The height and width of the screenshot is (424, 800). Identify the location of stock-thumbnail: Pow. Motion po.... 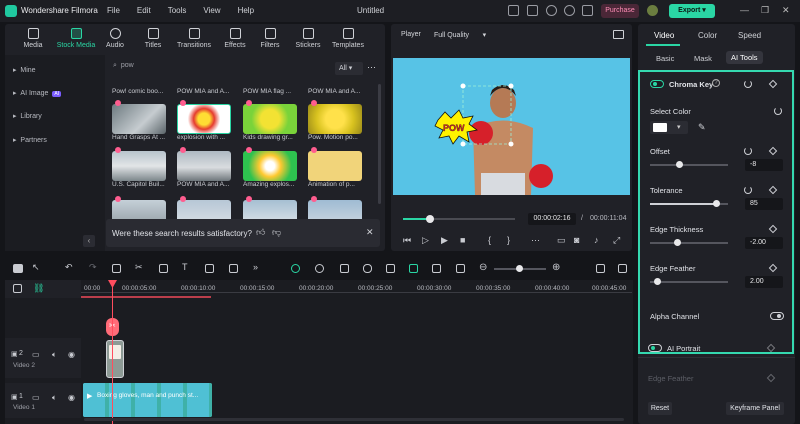
(338, 120).